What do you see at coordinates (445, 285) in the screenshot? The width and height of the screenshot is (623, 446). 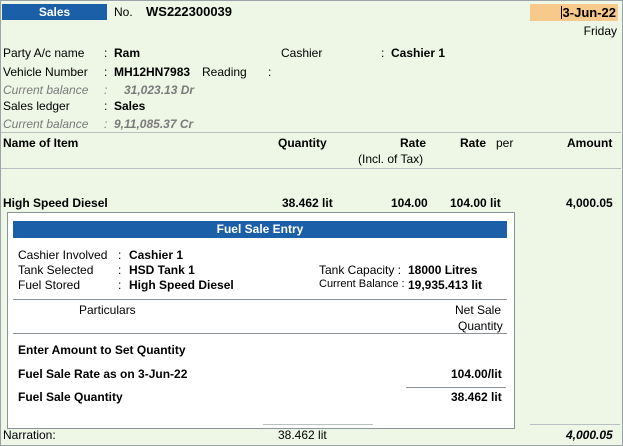 I see `current-balance-value: 19,935.413 lit` at bounding box center [445, 285].